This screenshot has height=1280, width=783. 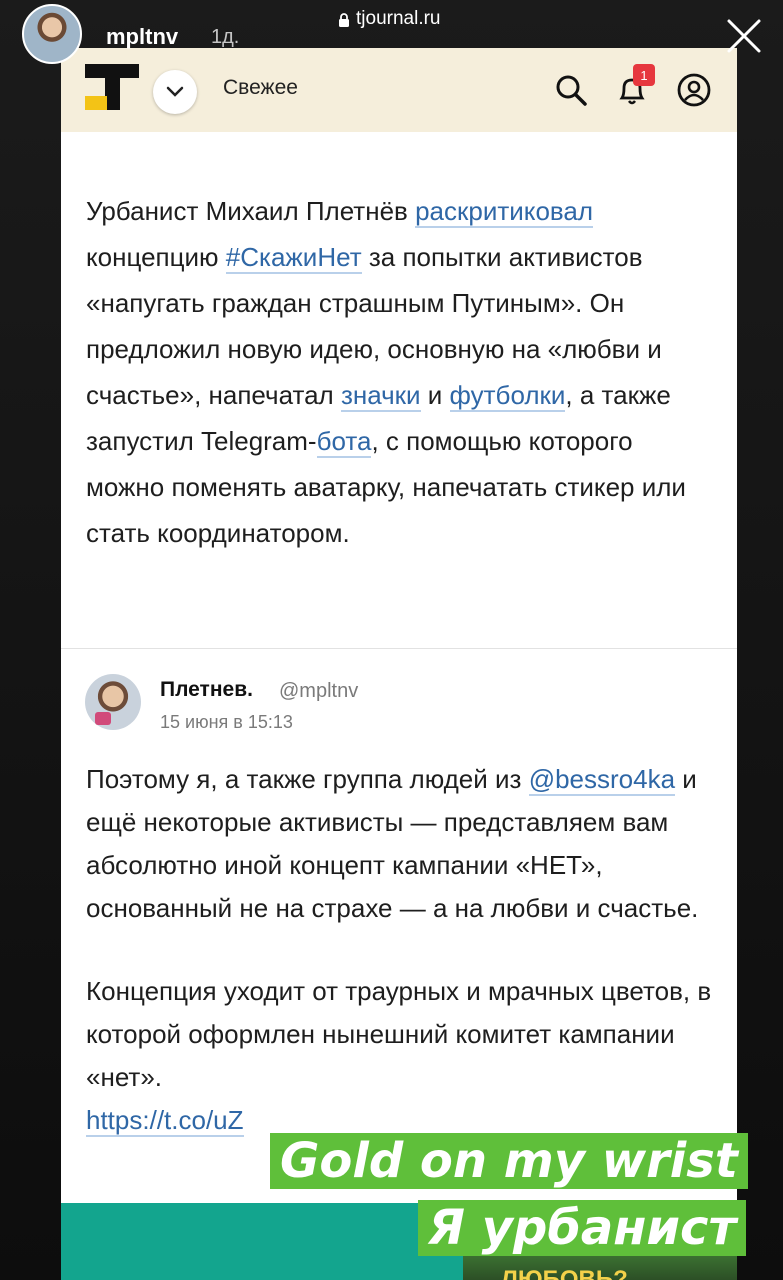 I want to click on story-avatar, so click(x=52, y=34).